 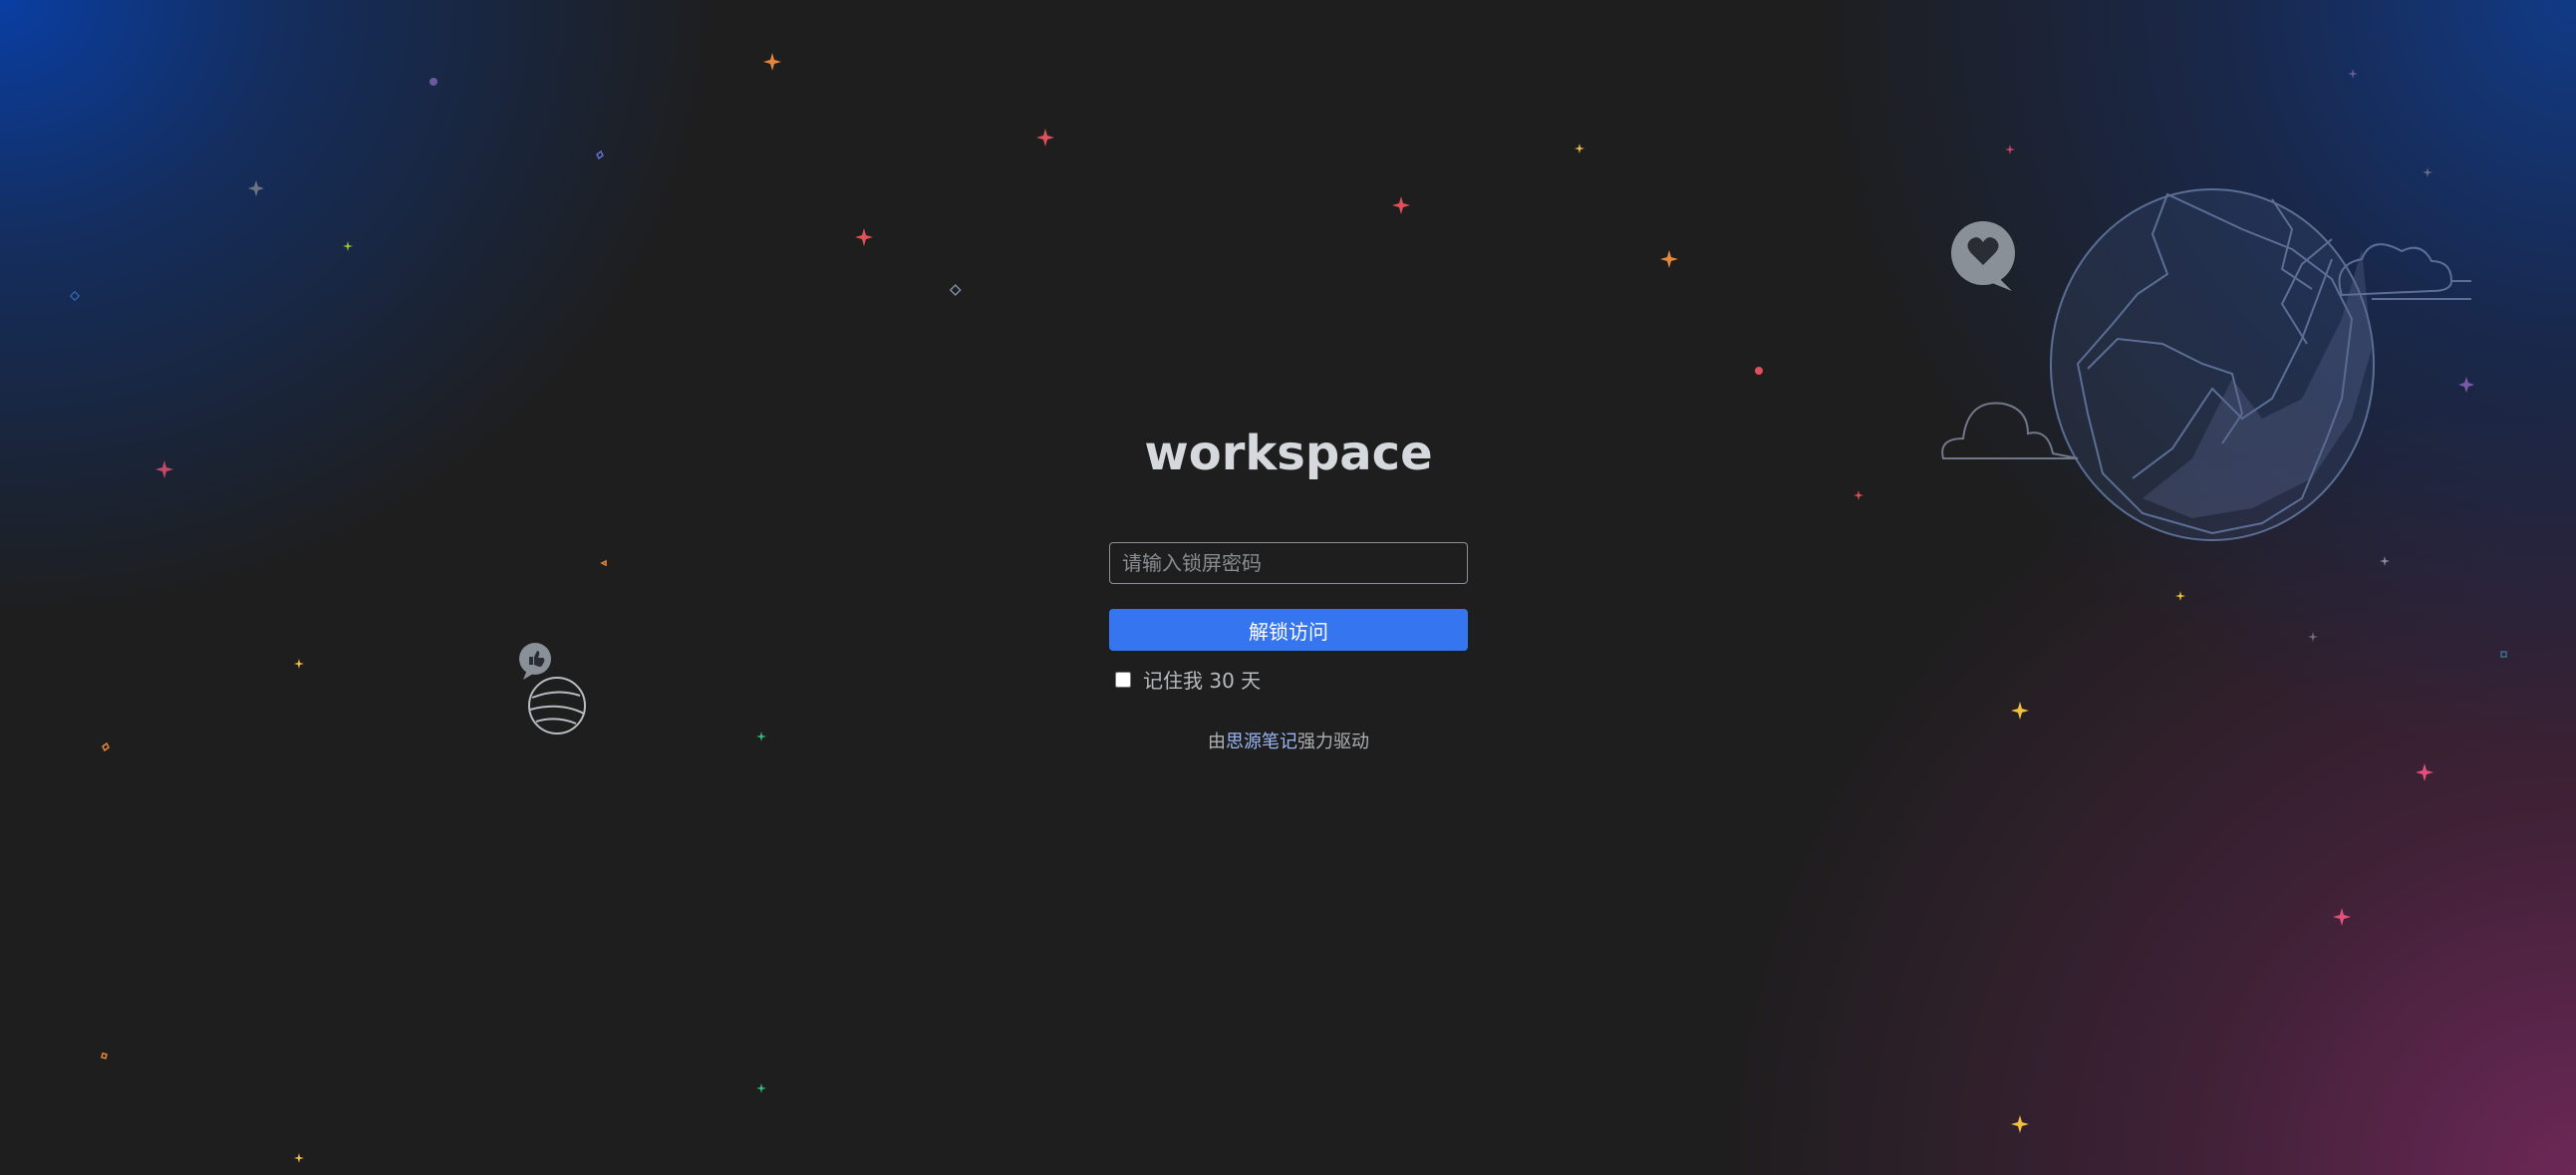 I want to click on planet-icon, so click(x=557, y=705).